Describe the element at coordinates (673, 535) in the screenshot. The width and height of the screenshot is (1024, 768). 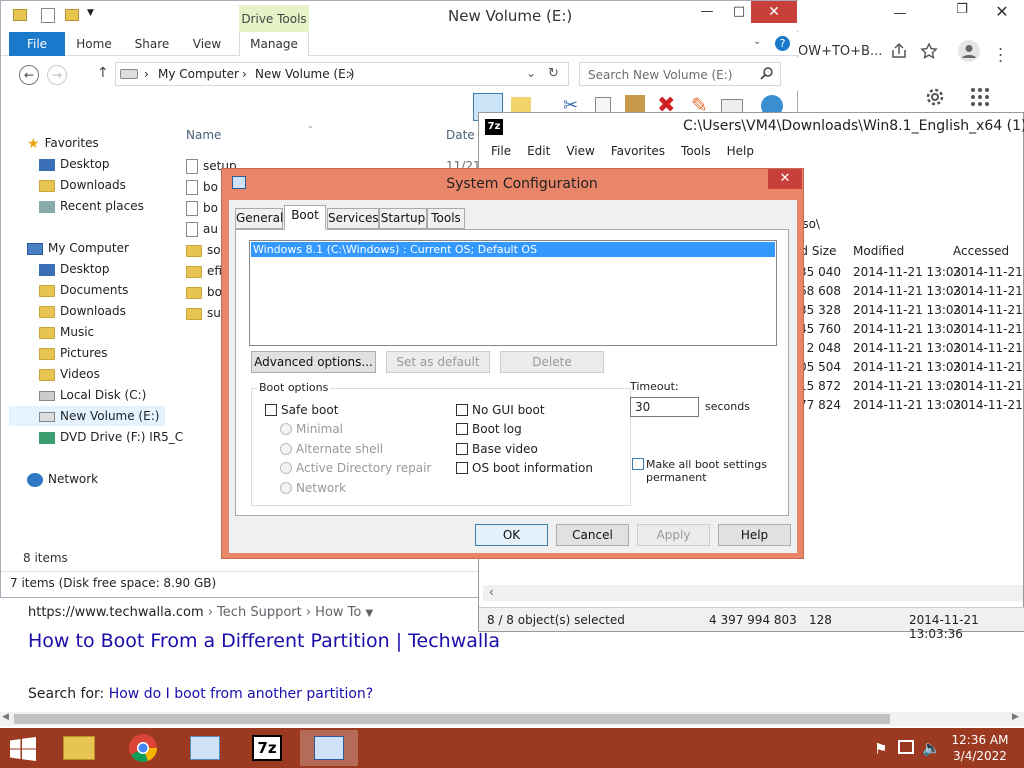
I see `apply-button: Apply` at that location.